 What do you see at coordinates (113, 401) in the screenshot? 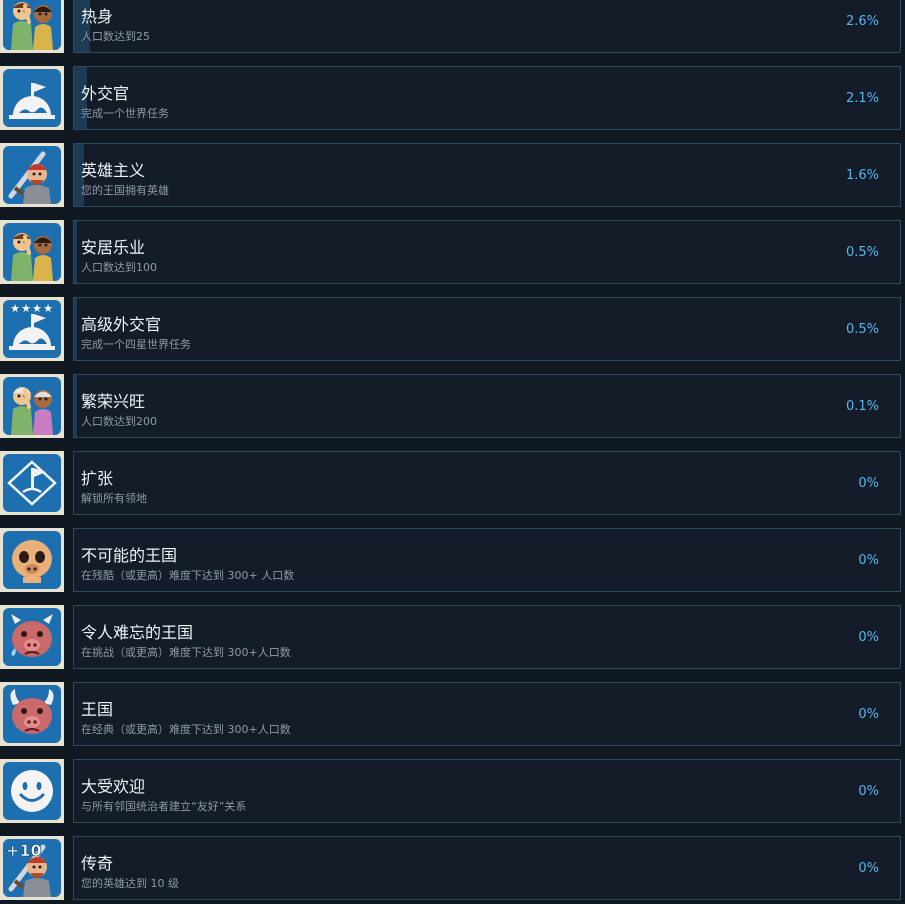
I see `achievement-title: 繁荣兴旺` at bounding box center [113, 401].